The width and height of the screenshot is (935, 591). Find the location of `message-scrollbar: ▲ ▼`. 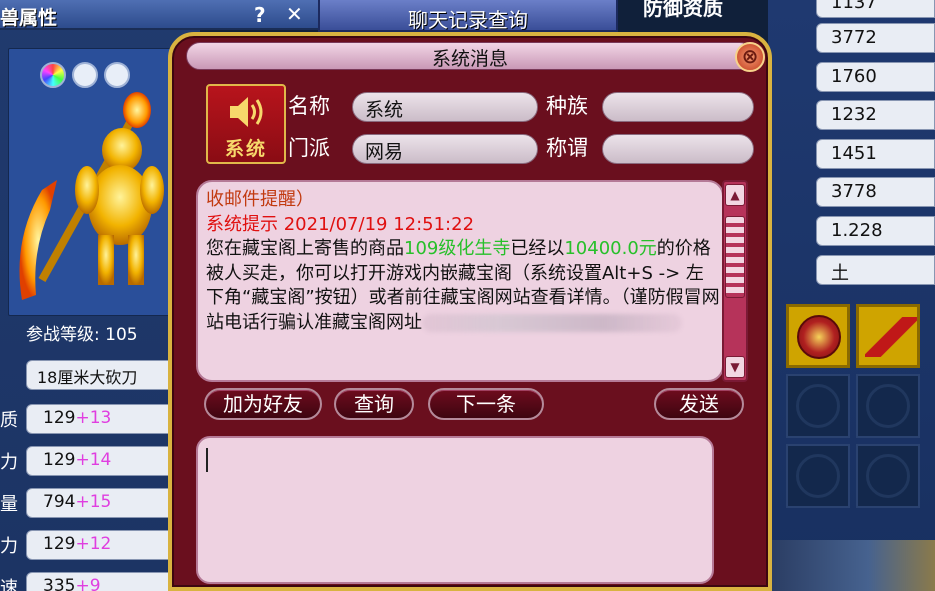

message-scrollbar: ▲ ▼ is located at coordinates (735, 281).